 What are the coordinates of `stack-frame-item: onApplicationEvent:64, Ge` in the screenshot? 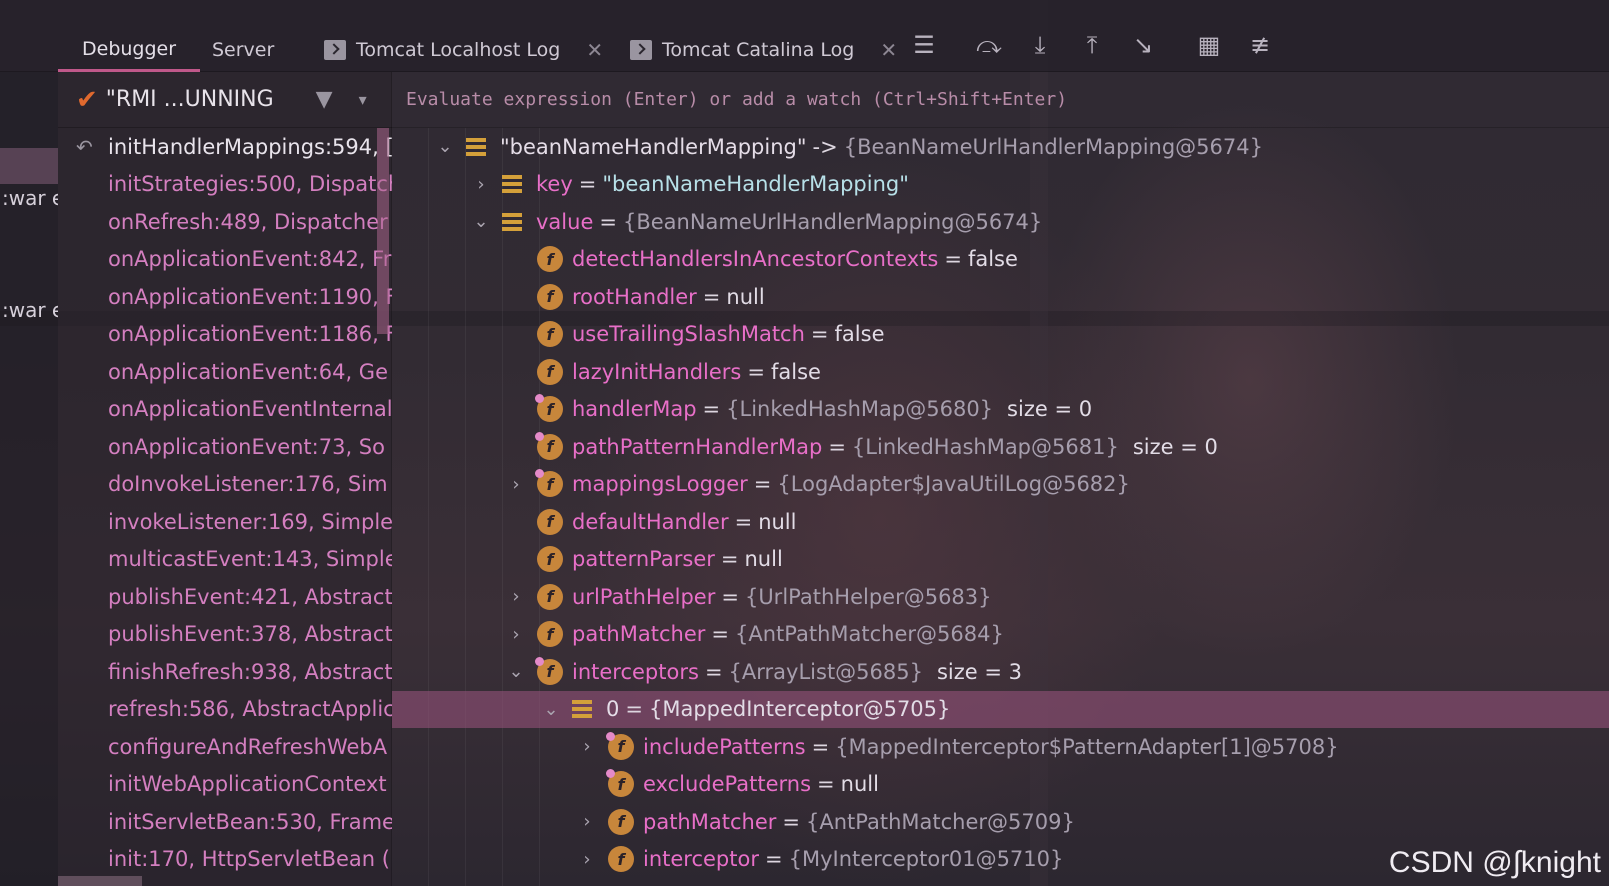 It's located at (225, 372).